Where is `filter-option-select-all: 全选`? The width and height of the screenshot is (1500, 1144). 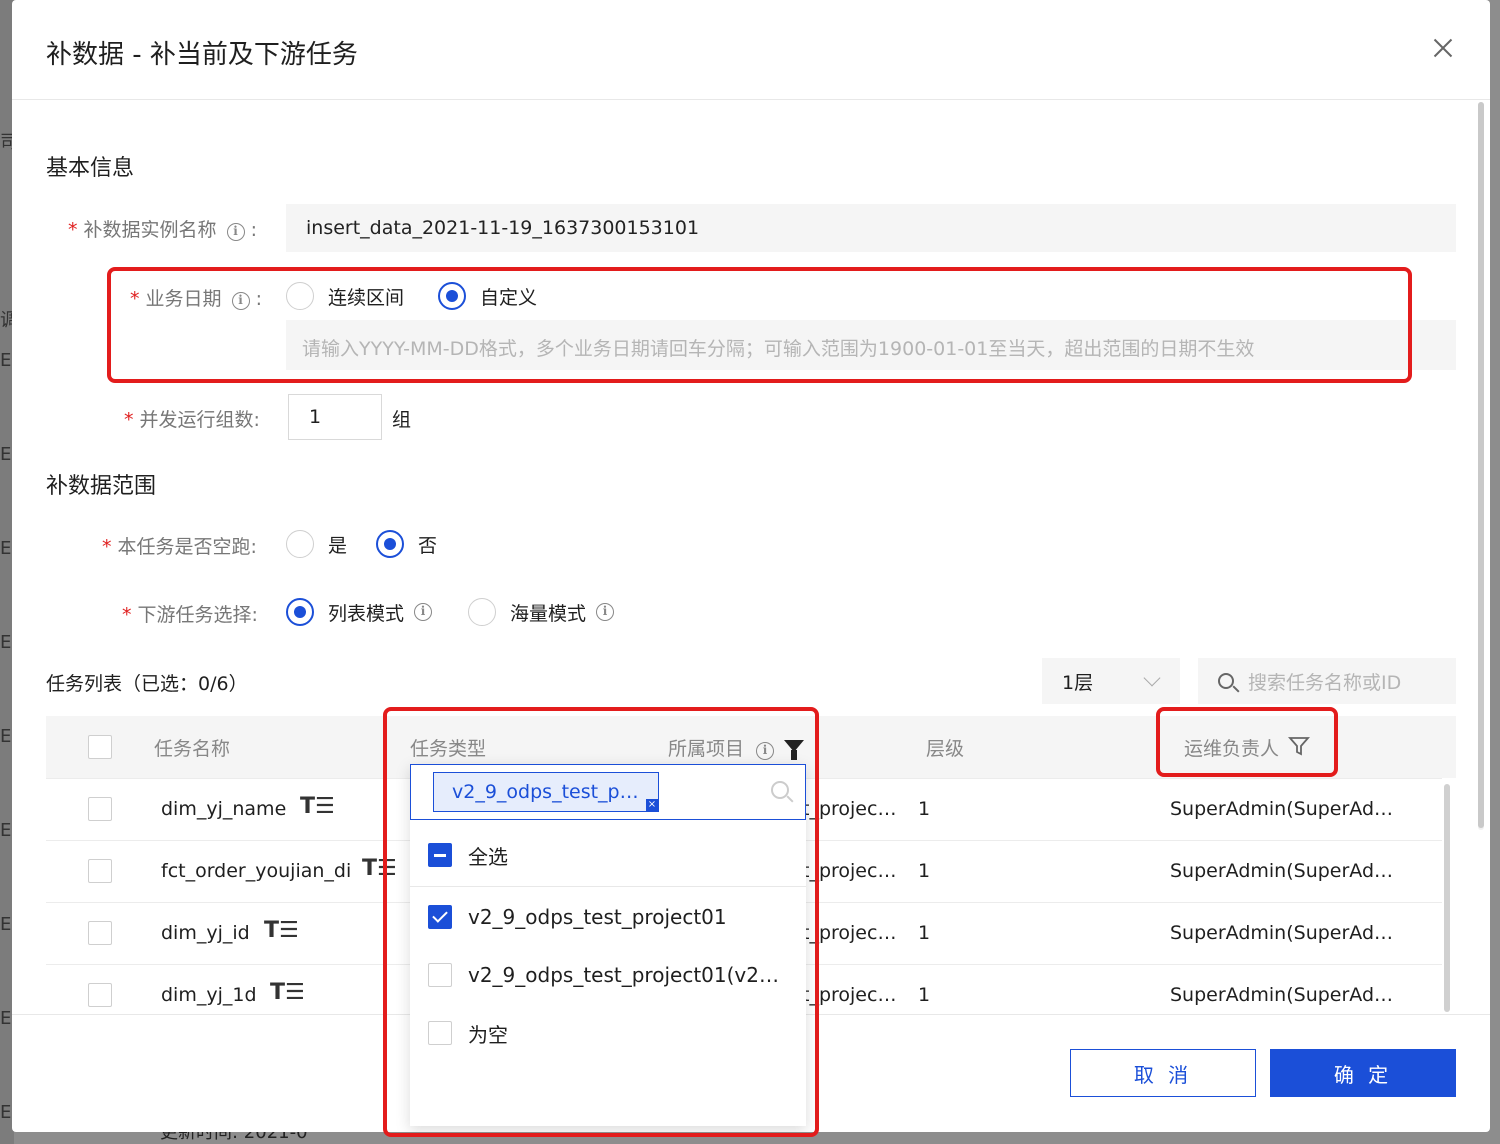
filter-option-select-all: 全选 is located at coordinates (608, 855).